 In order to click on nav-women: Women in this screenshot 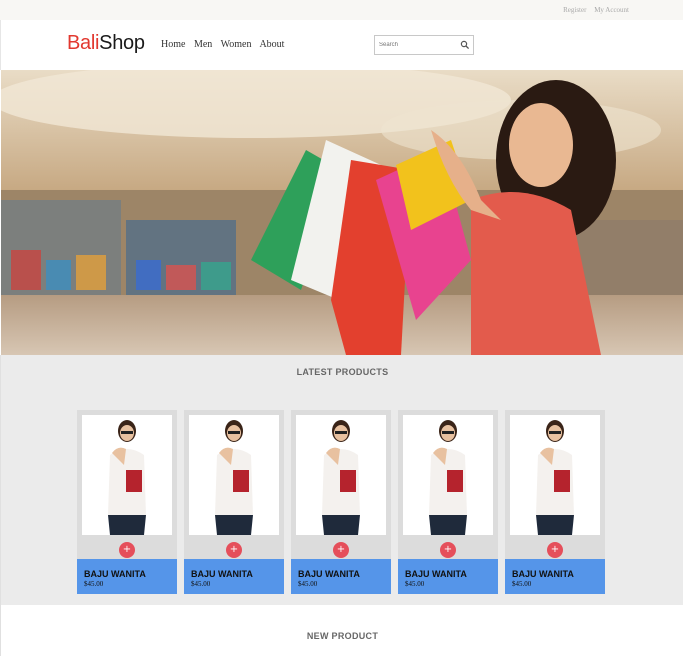, I will do `click(236, 44)`.